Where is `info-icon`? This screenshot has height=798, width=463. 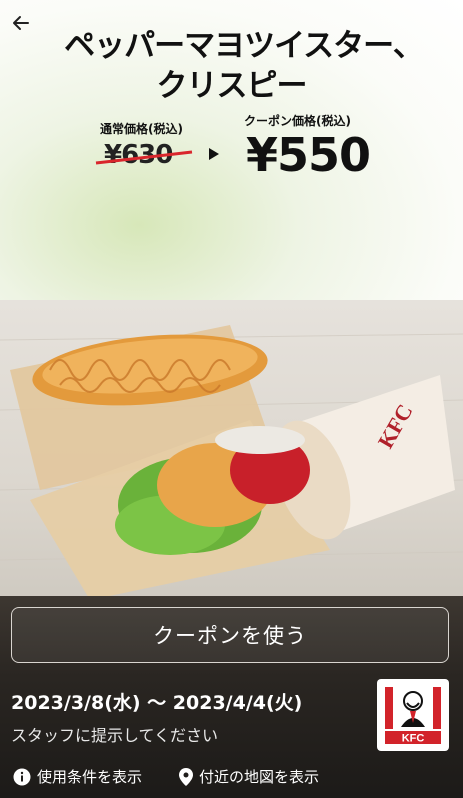 info-icon is located at coordinates (22, 776).